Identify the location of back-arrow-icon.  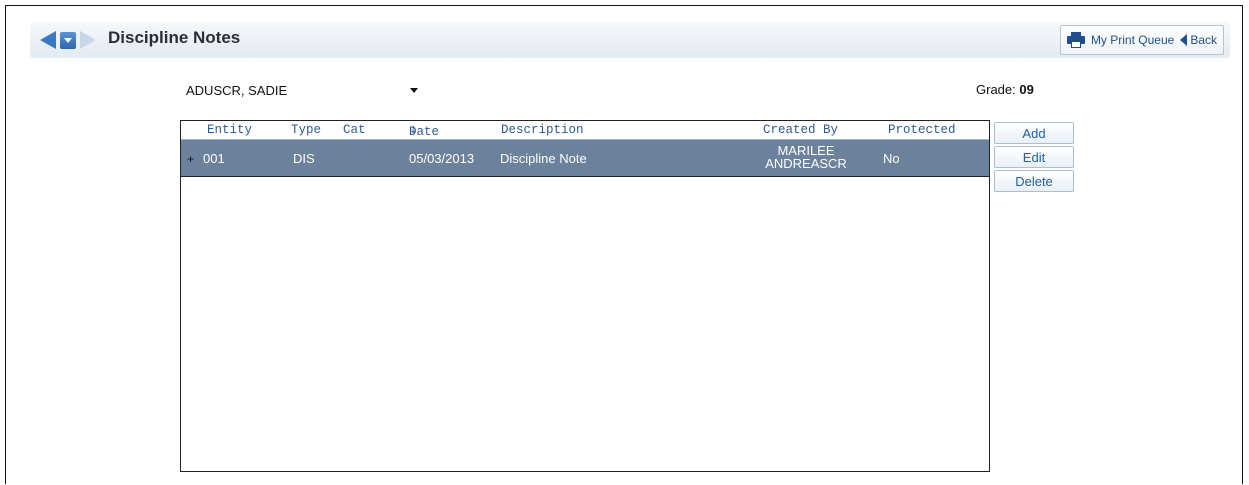
(49, 40).